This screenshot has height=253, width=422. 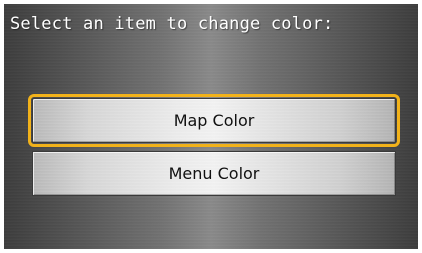 What do you see at coordinates (172, 24) in the screenshot?
I see `page-title: Select an item to change color:` at bounding box center [172, 24].